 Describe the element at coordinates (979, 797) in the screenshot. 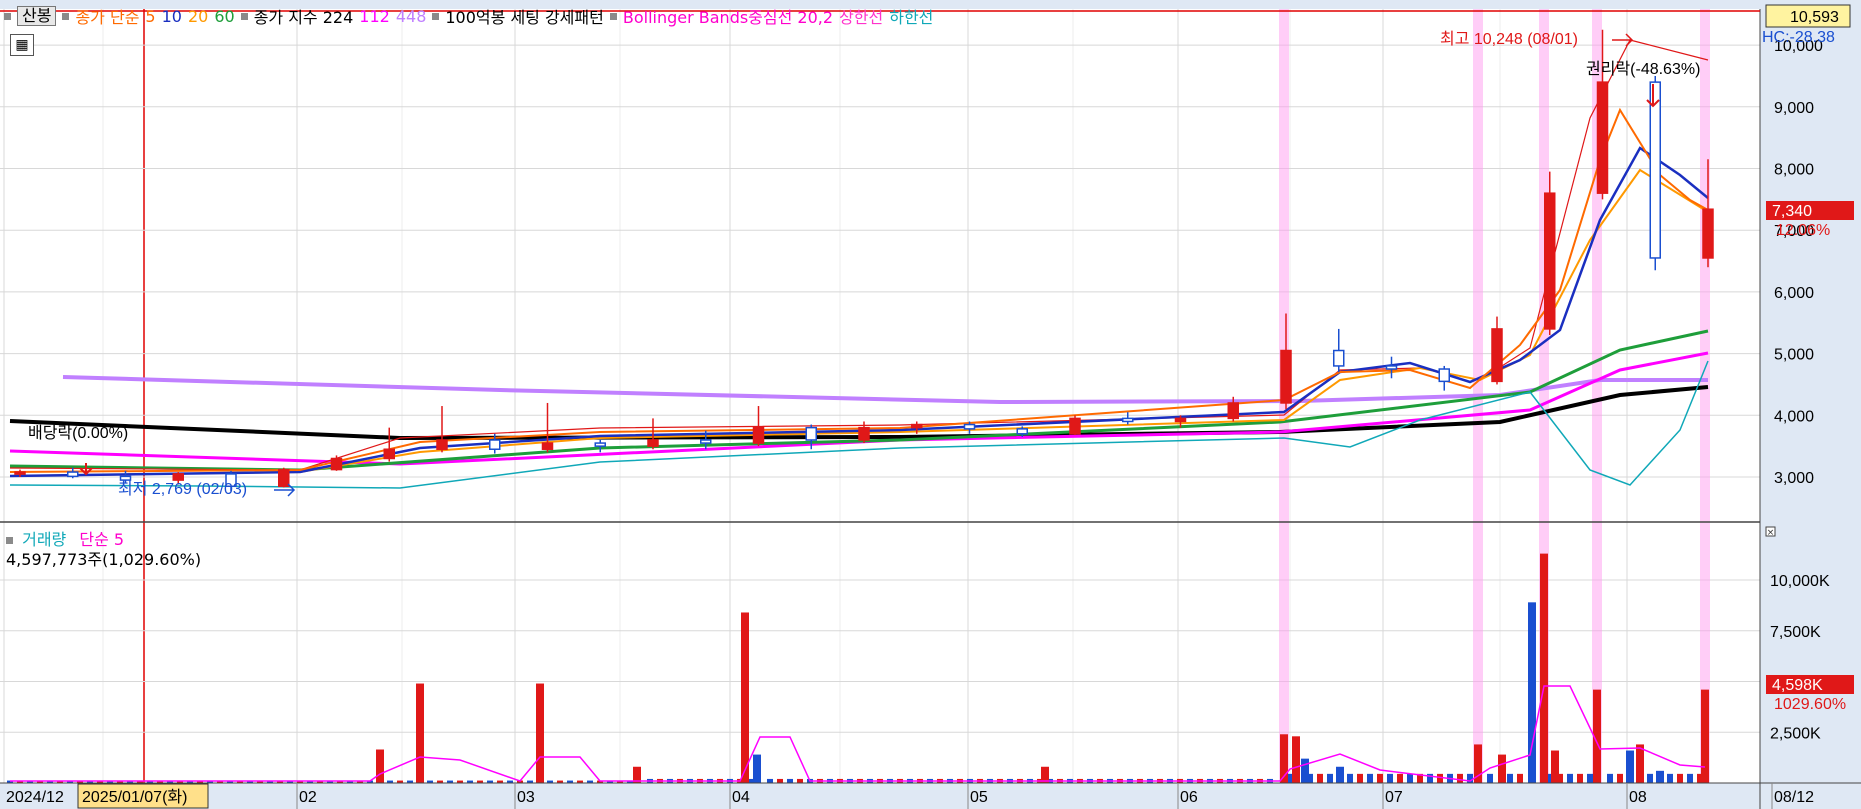

I see `x-tick-label: 05` at that location.